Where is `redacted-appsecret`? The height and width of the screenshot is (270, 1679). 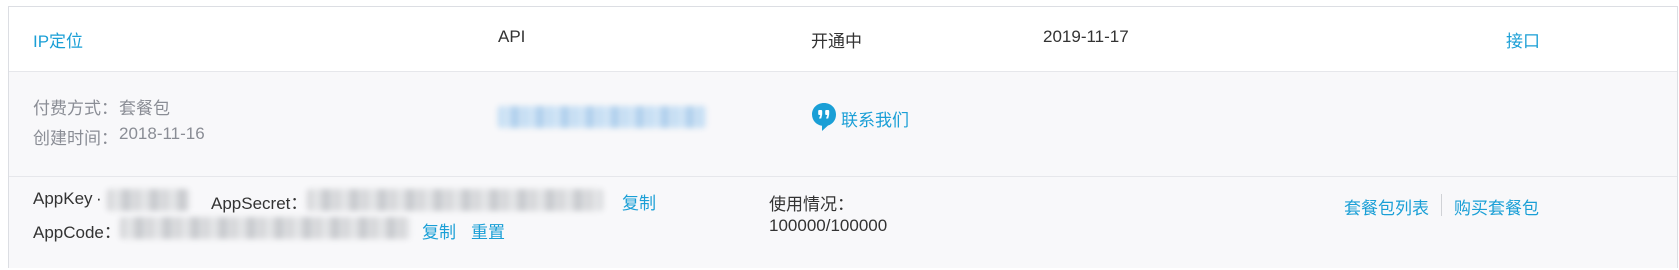 redacted-appsecret is located at coordinates (455, 200).